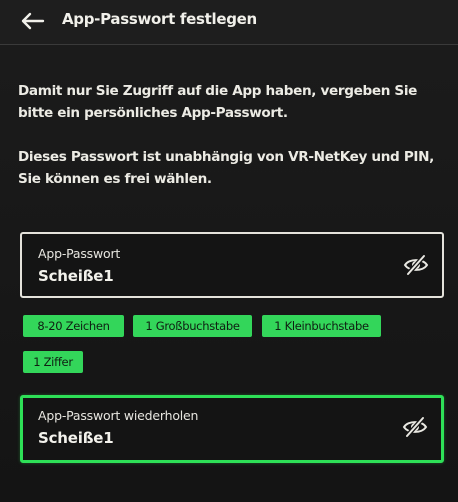  Describe the element at coordinates (79, 253) in the screenshot. I see `password-field-label: App-Passwort` at that location.